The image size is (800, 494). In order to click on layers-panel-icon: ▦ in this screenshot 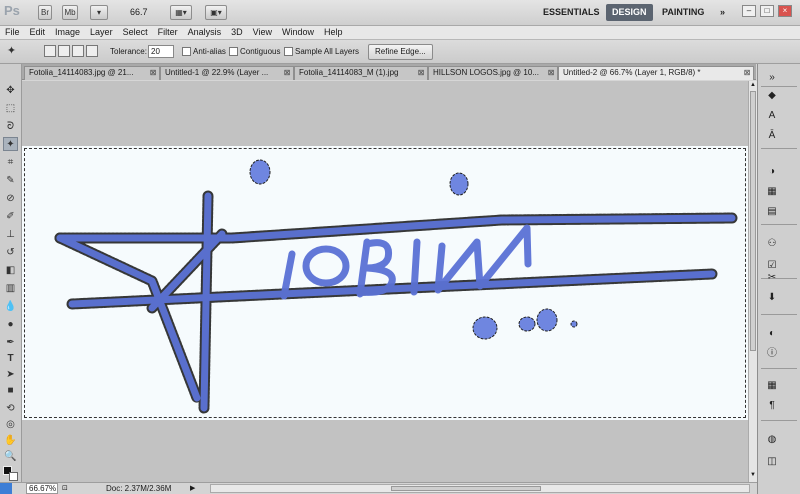, I will do `click(772, 385)`.